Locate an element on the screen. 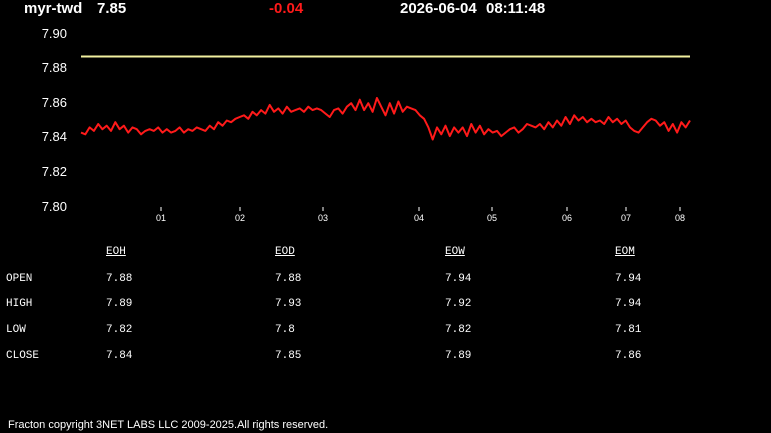 This screenshot has height=433, width=771. x-tick-label: 02 is located at coordinates (240, 218).